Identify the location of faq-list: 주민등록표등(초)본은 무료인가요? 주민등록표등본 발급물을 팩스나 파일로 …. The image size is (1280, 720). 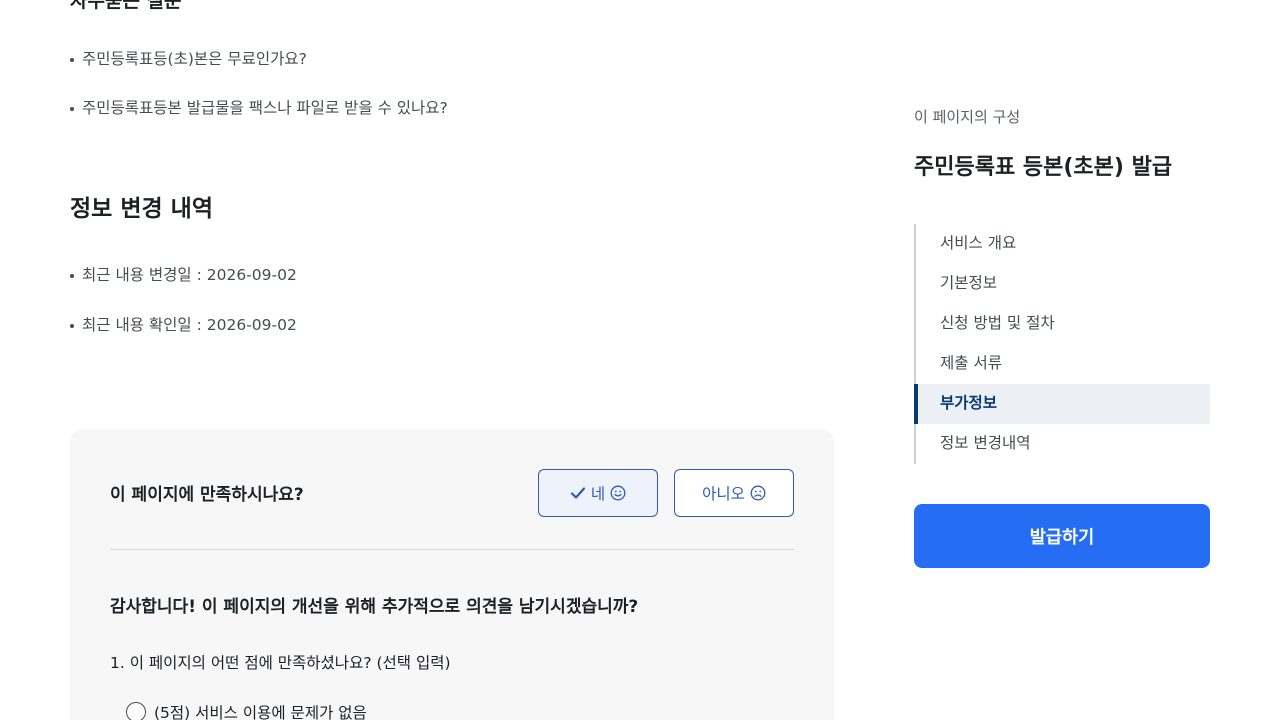
(259, 97).